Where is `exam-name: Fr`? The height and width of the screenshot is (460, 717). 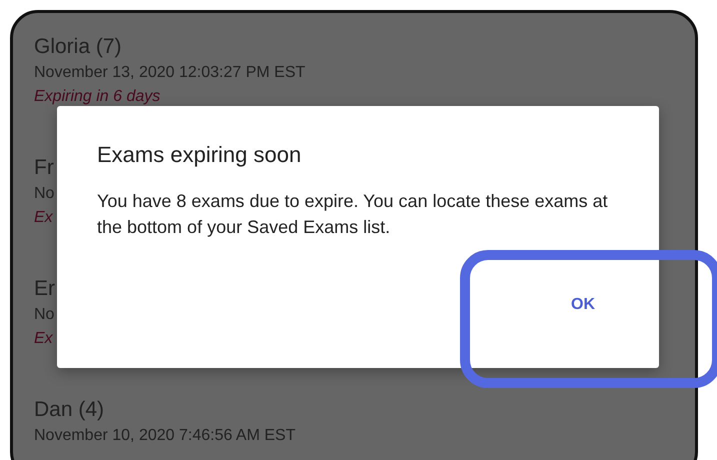 exam-name: Fr is located at coordinates (44, 168).